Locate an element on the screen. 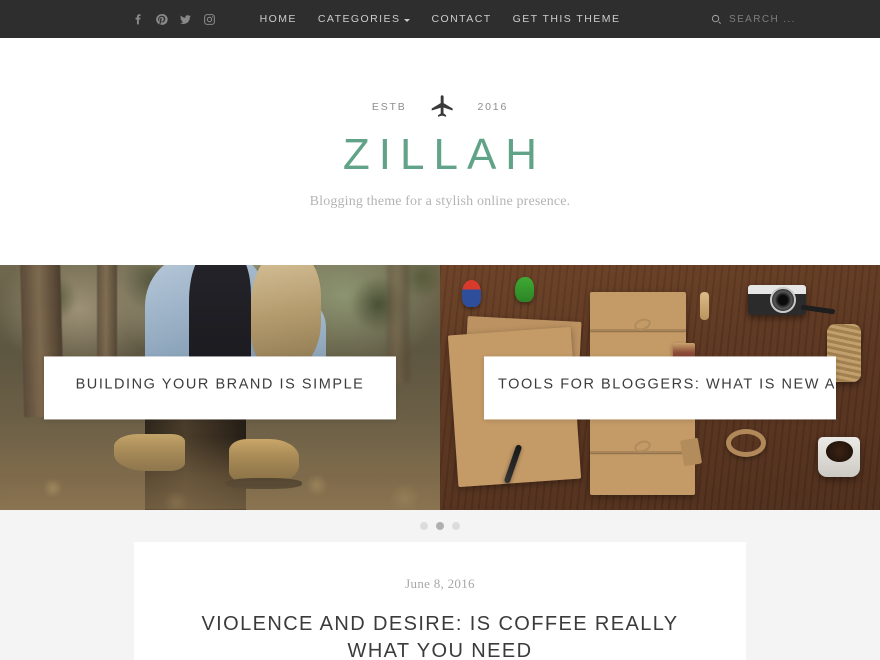 Image resolution: width=880 pixels, height=660 pixels. airplane-icon is located at coordinates (442, 106).